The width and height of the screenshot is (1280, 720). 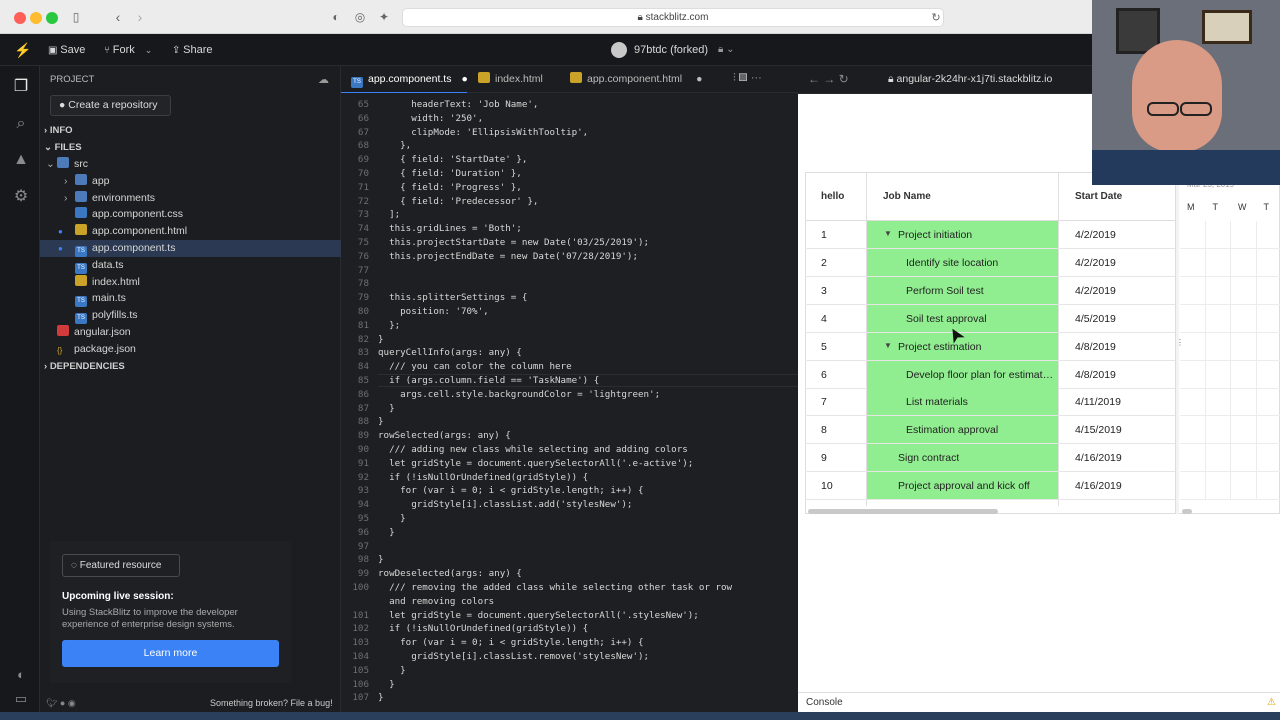 I want to click on code-line: position: '70%',, so click(x=433, y=311).